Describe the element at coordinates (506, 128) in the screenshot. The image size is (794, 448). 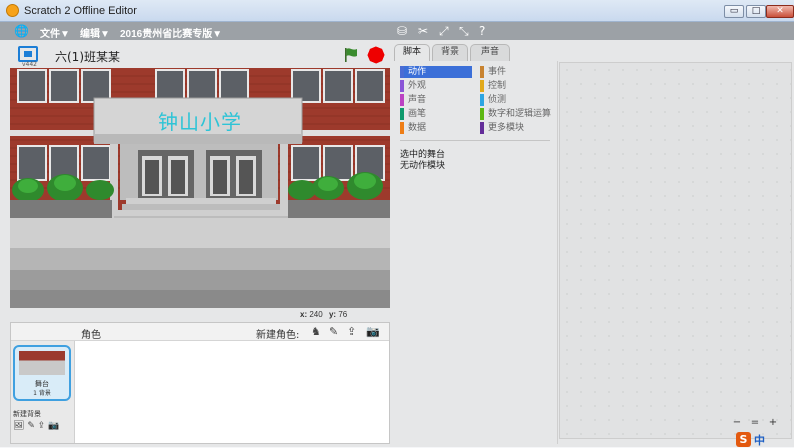
I see `category-label: 更多模块` at that location.